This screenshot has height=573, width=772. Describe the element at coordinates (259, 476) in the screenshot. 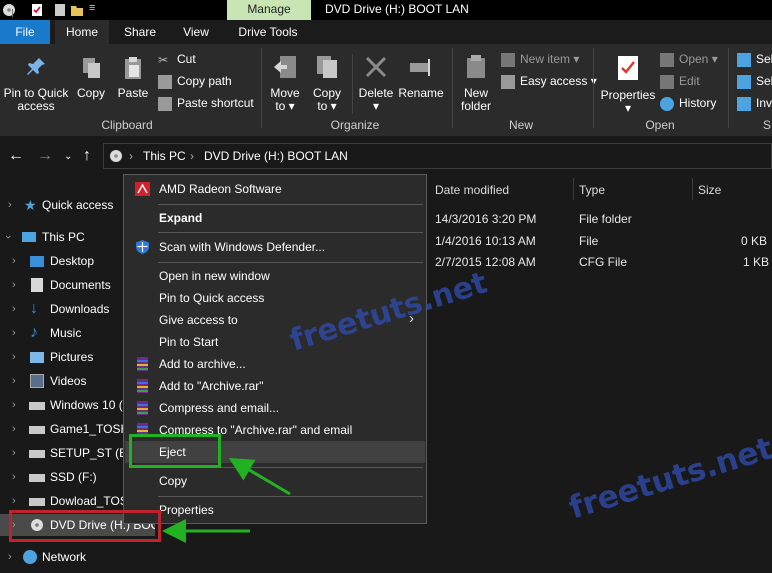

I see `arrow-to-eject` at that location.